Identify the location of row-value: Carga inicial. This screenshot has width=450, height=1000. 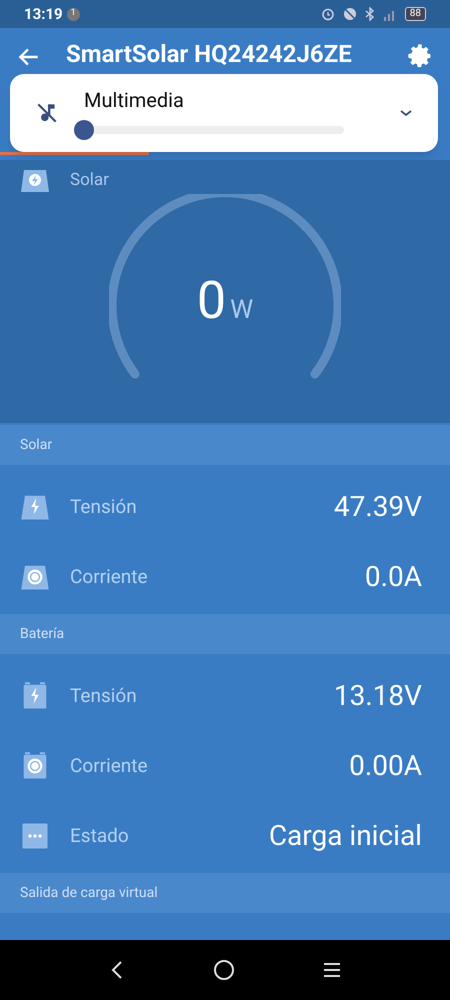
(345, 836).